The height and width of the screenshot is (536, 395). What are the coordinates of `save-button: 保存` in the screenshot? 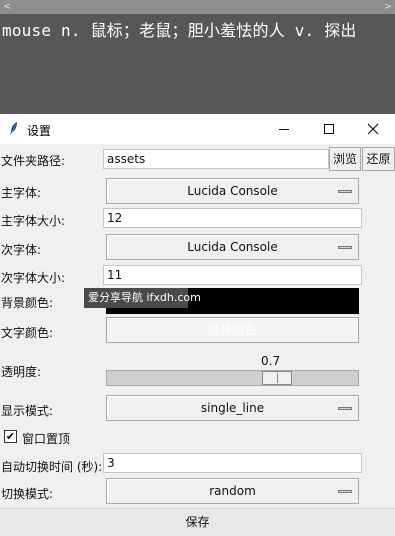 It's located at (197, 522).